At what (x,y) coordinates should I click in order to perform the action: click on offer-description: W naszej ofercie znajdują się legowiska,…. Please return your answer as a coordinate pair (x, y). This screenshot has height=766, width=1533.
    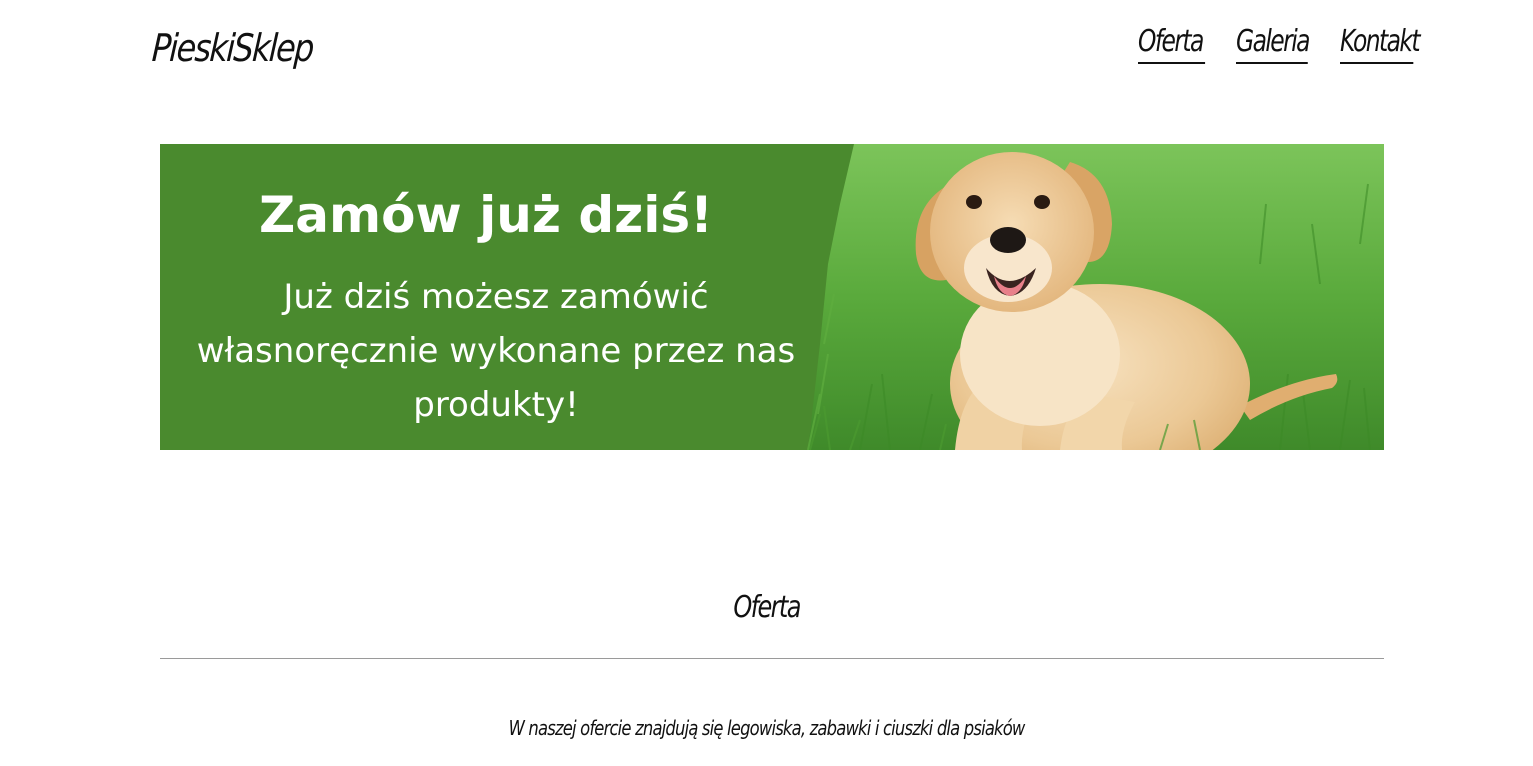
    Looking at the image, I should click on (766, 728).